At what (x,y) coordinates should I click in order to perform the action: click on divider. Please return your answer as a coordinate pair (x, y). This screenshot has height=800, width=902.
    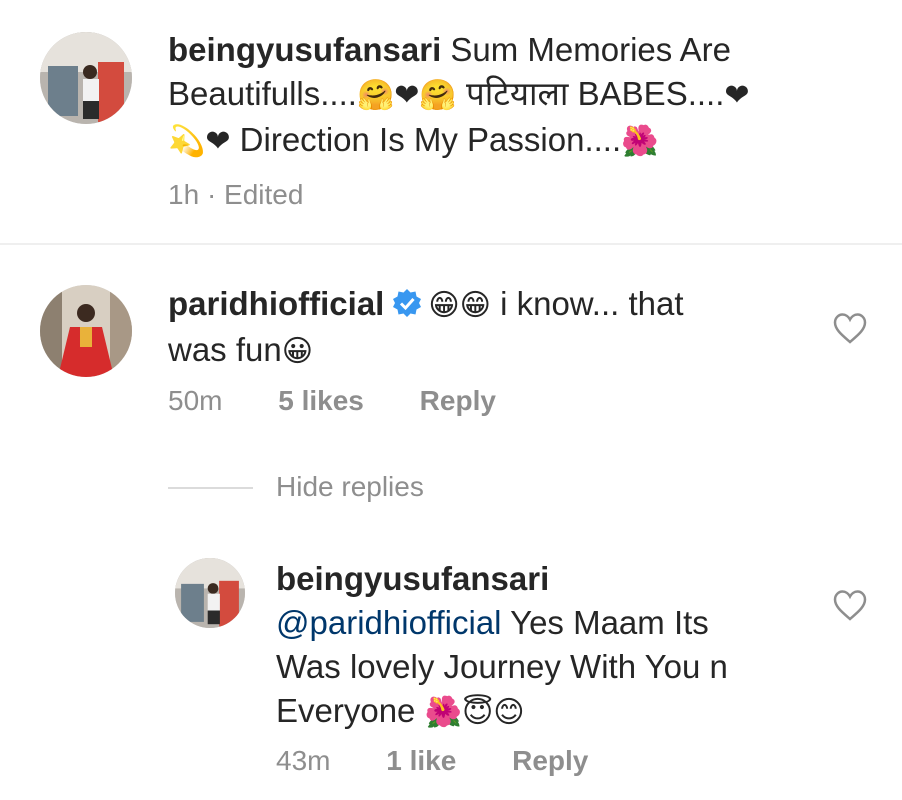
    Looking at the image, I should click on (451, 244).